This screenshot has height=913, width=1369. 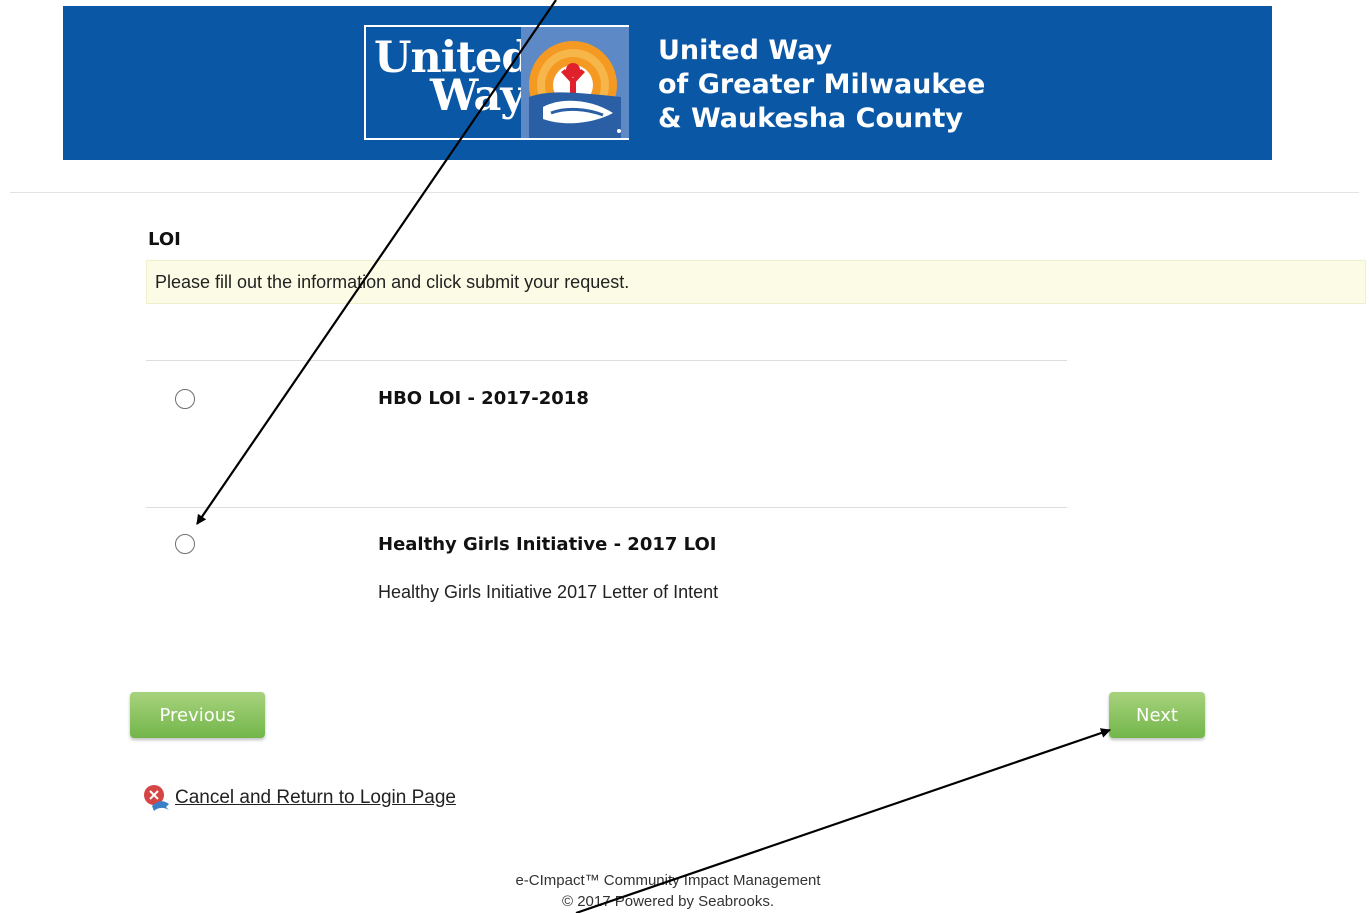 I want to click on footer-copyright-line: © 2017 Powered by Seabrooks., so click(x=667, y=901).